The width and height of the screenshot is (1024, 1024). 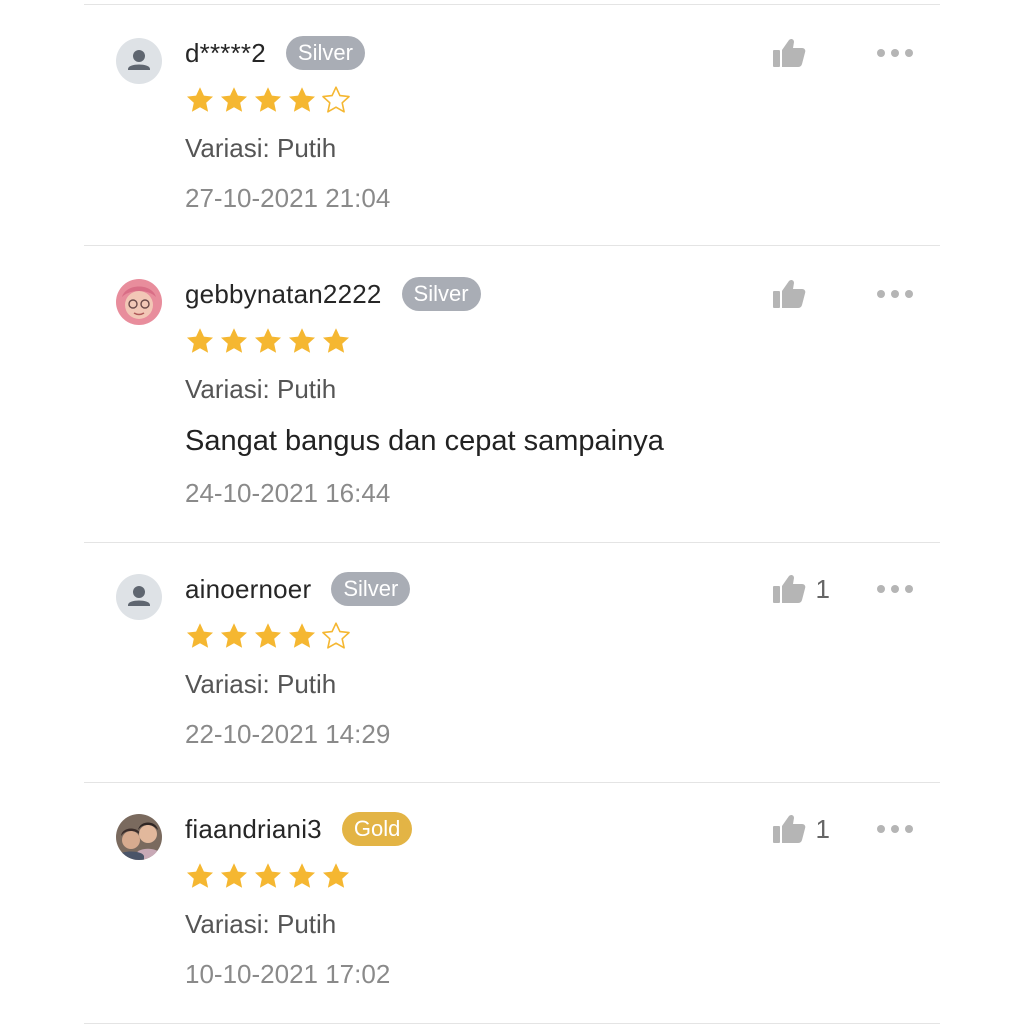 What do you see at coordinates (377, 829) in the screenshot?
I see `member-badge: Gold` at bounding box center [377, 829].